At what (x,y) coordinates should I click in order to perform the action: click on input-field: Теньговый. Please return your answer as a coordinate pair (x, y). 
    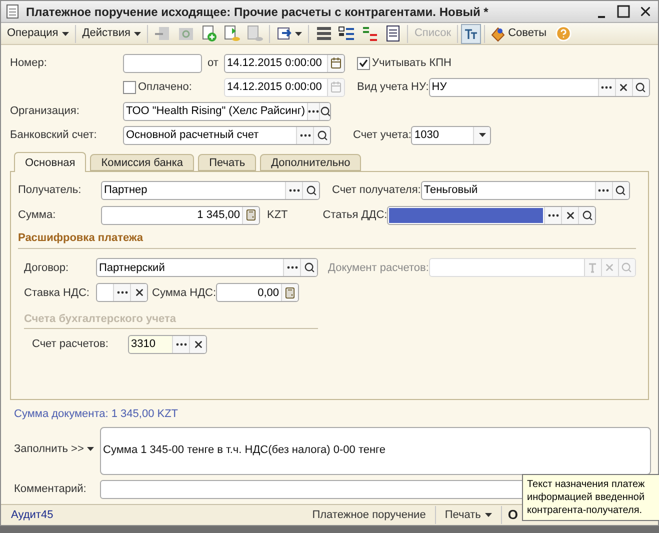
    Looking at the image, I should click on (525, 190).